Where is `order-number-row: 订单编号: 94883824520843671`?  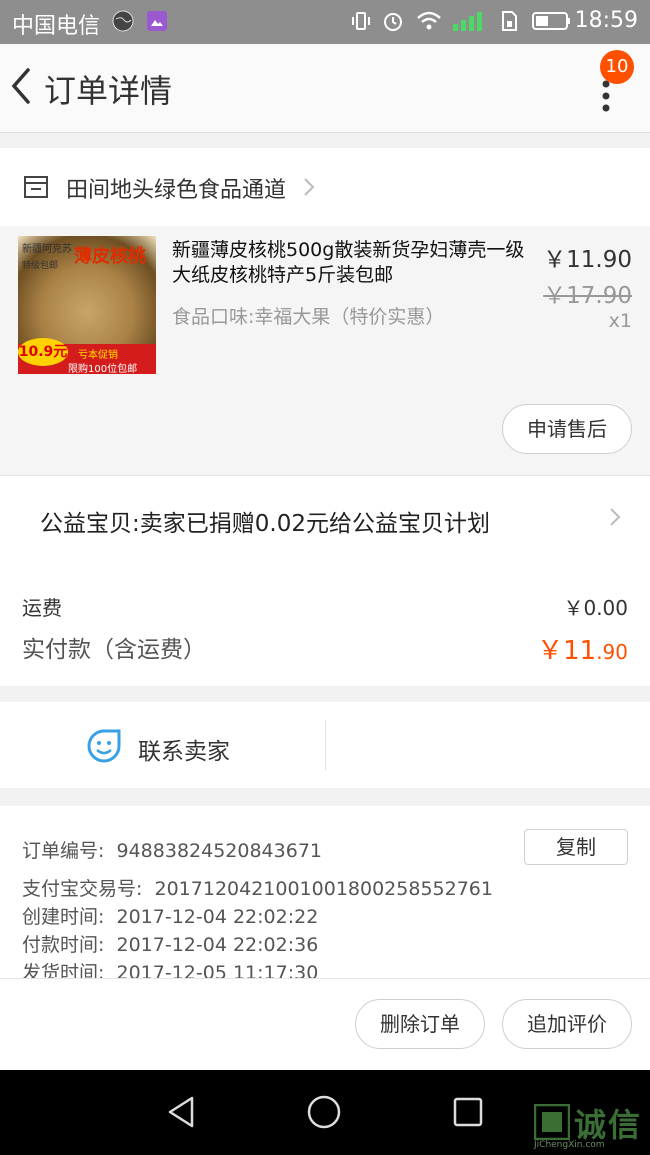
order-number-row: 订单编号: 94883824520843671 is located at coordinates (172, 849).